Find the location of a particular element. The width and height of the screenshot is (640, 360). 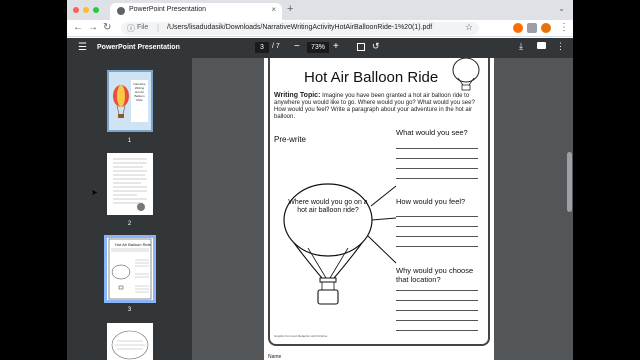

print-icon is located at coordinates (541, 45).